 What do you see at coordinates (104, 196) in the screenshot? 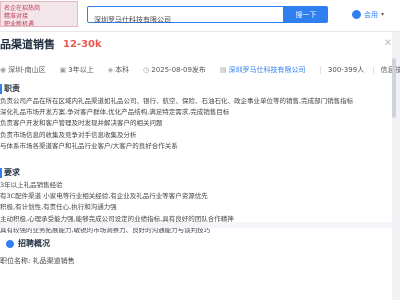
I see `requirement-line: 有3C配件渠道 小家电等行业相关经验,有企业及礼品行业等客户资源优先` at bounding box center [104, 196].